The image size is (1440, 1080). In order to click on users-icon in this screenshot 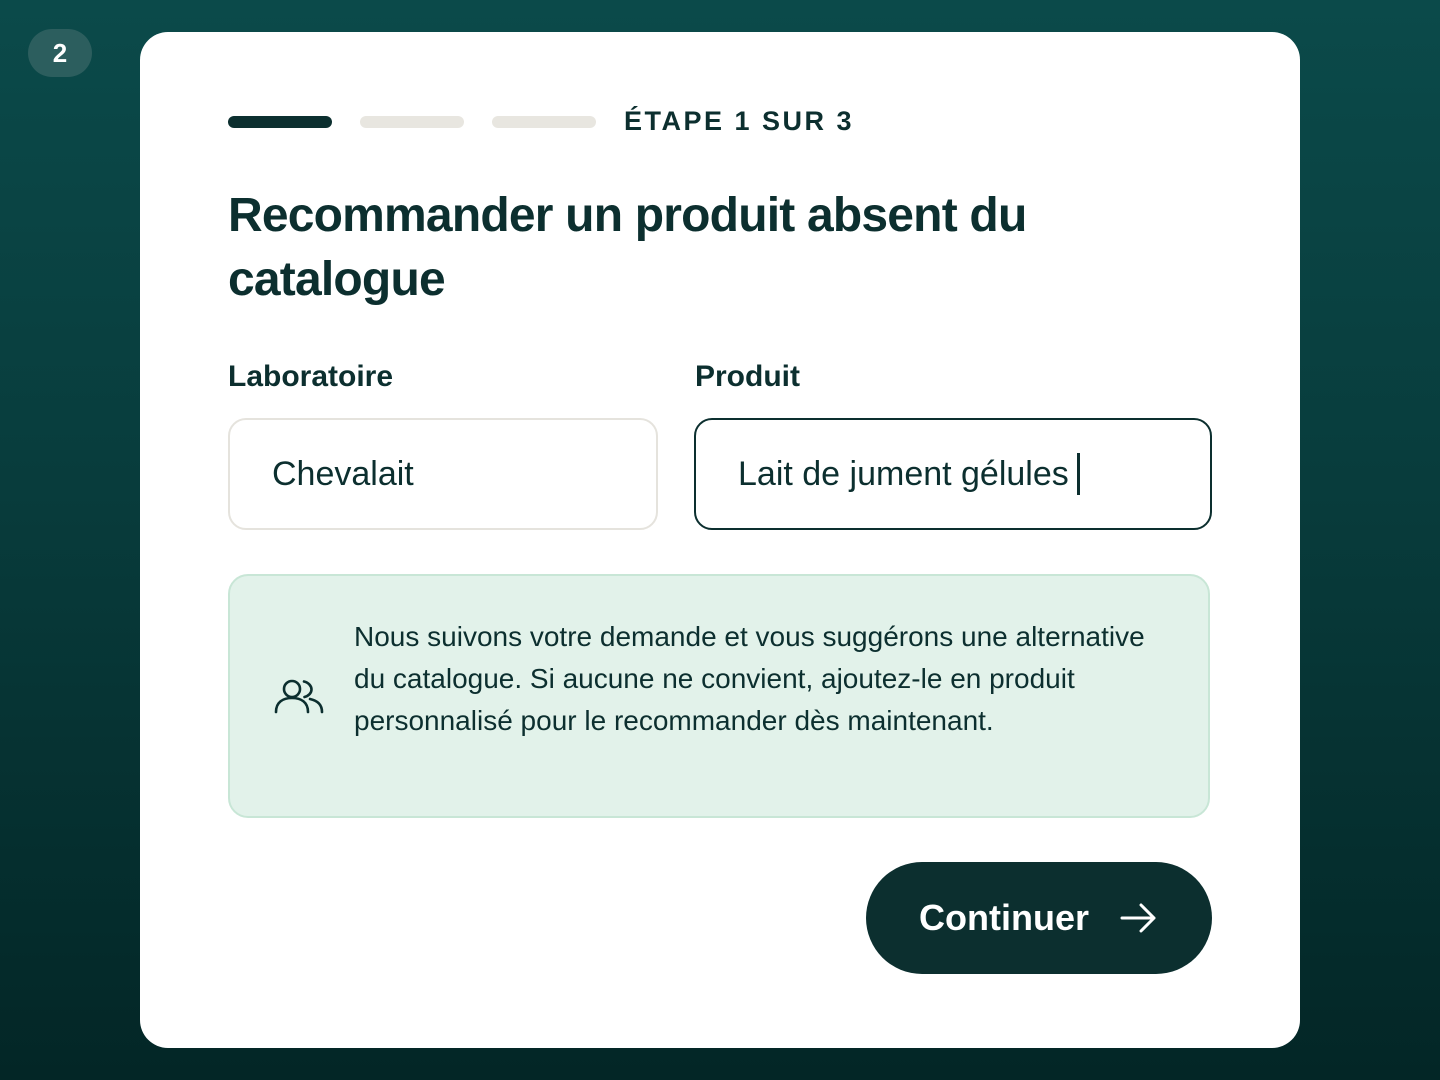, I will do `click(299, 696)`.